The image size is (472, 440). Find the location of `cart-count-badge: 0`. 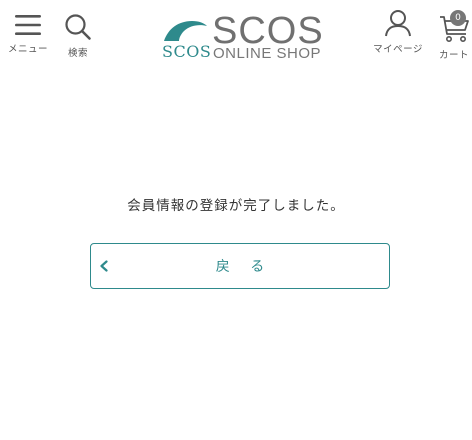

cart-count-badge: 0 is located at coordinates (458, 18).